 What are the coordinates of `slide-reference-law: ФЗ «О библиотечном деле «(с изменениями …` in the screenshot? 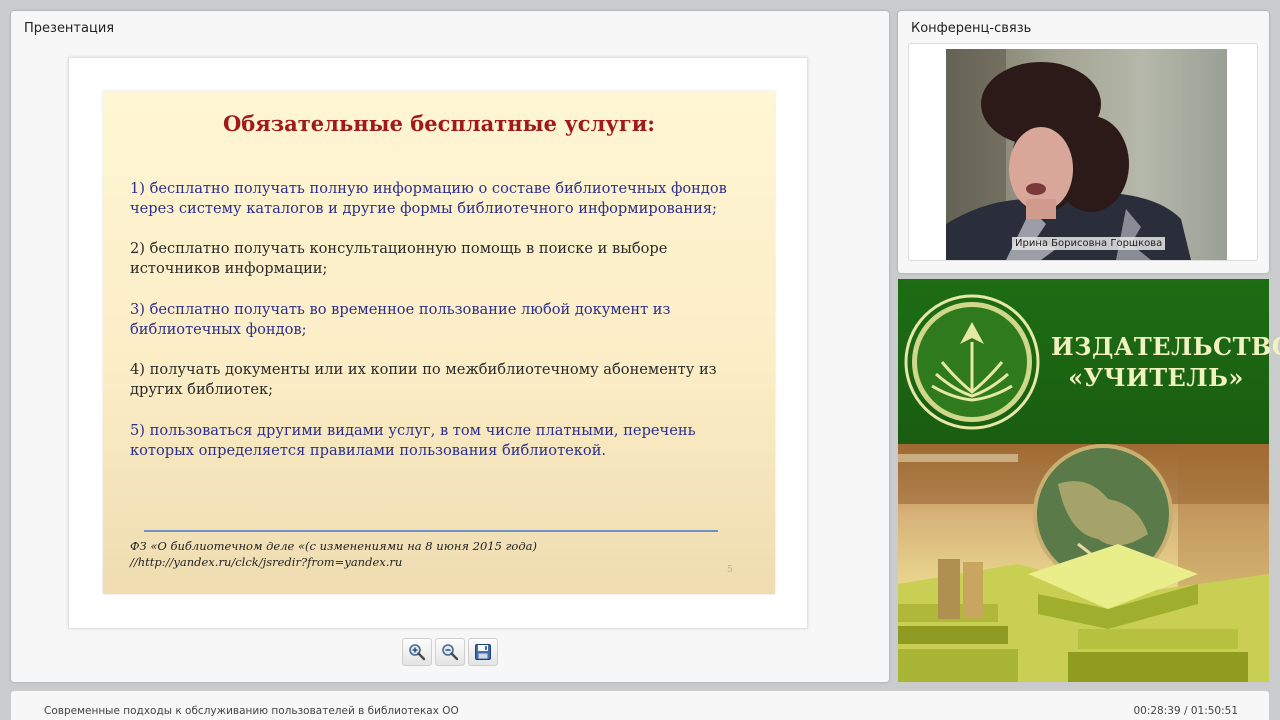 It's located at (333, 546).